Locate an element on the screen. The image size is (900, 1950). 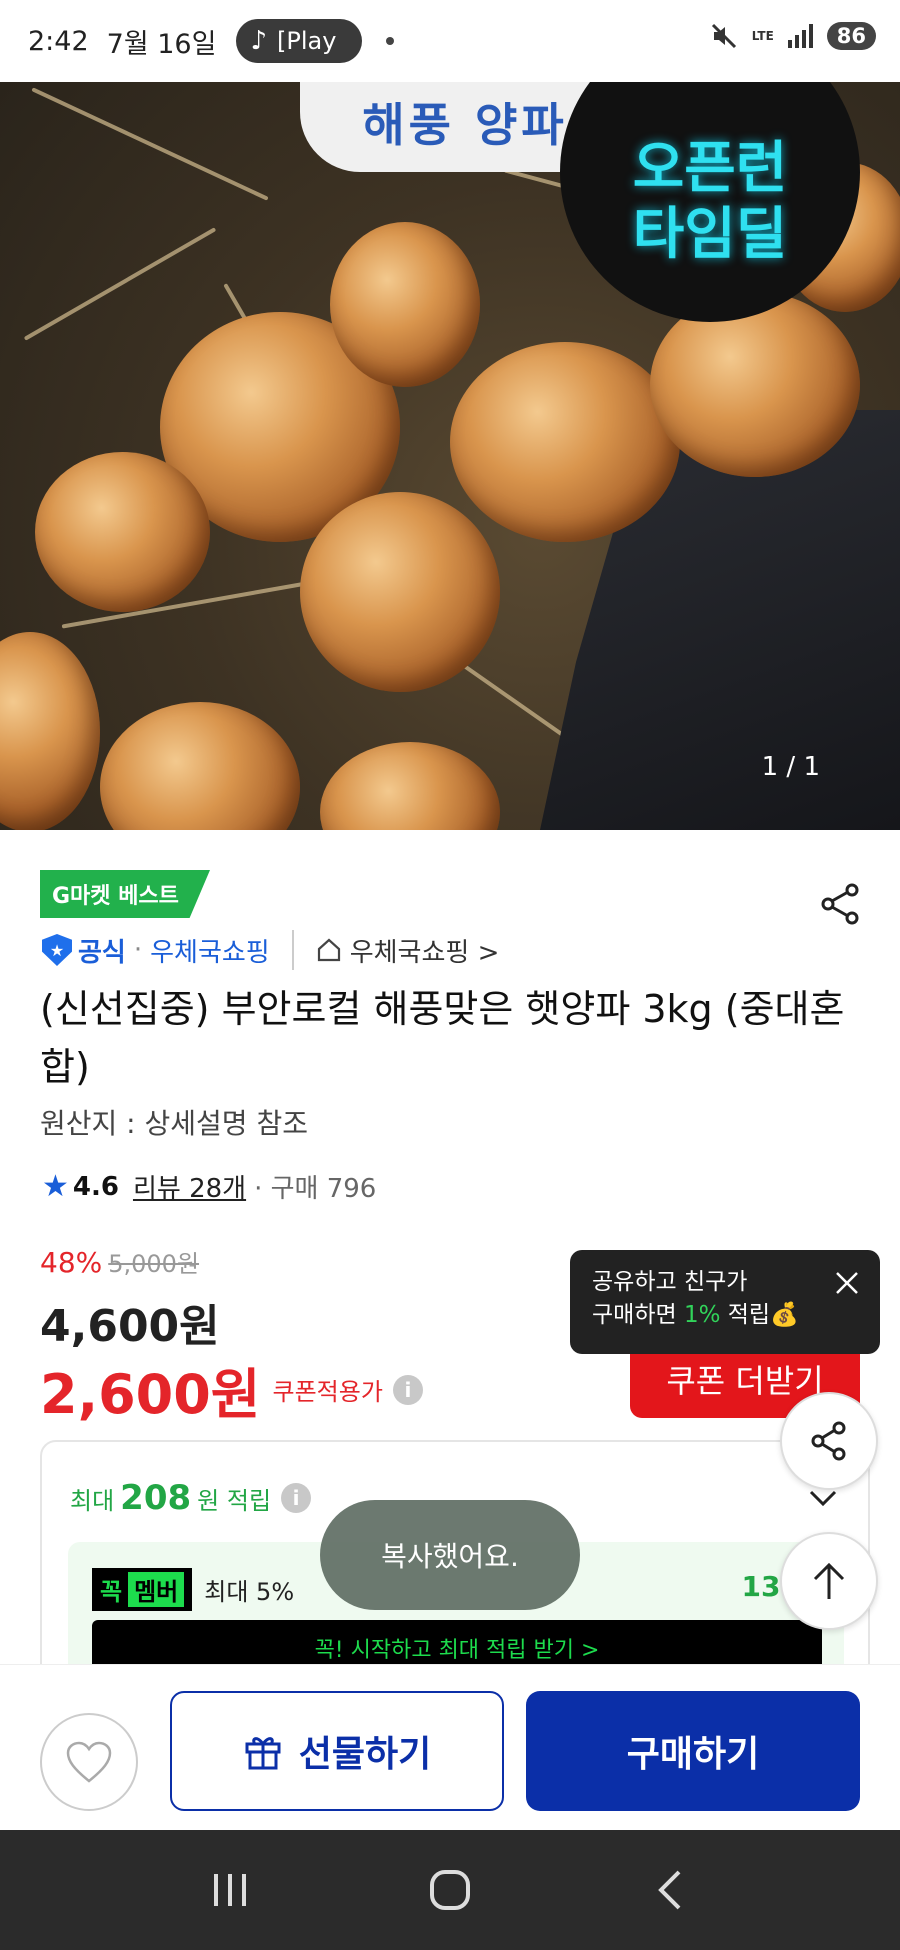
seller-line: ★ 공식 · 우체국쇼핑 우체국쇼핑 > is located at coordinates (270, 950).